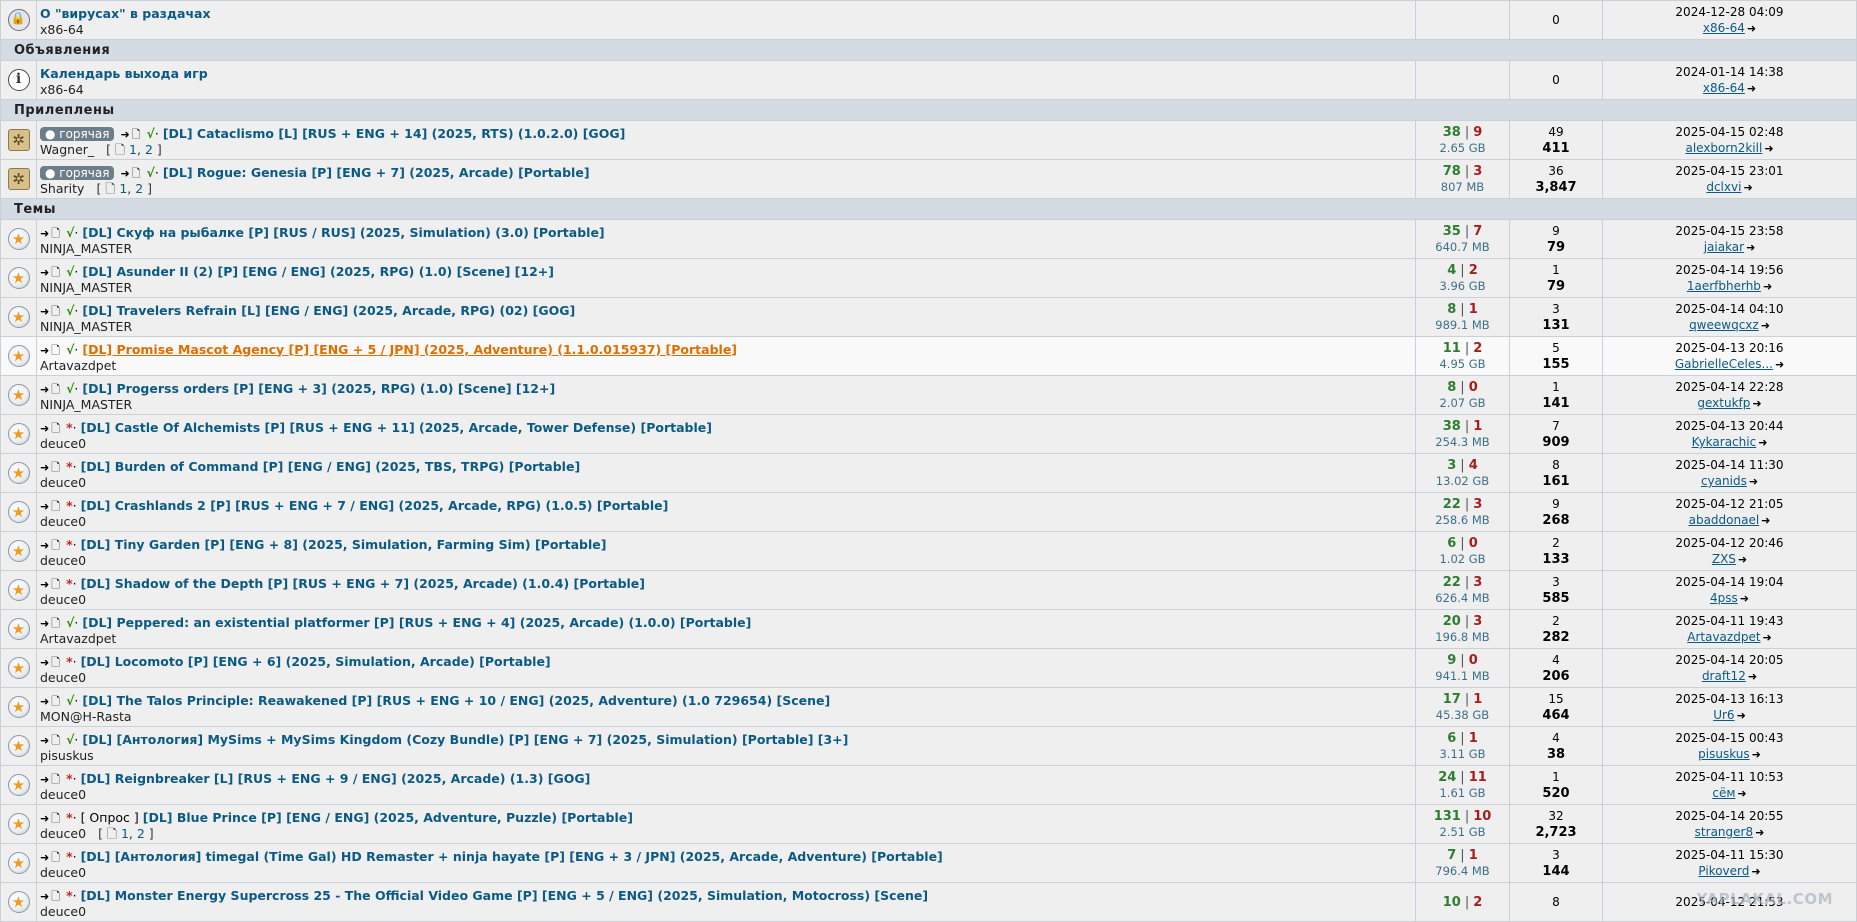  Describe the element at coordinates (1723, 793) in the screenshot. I see `last-post-user: сём` at that location.